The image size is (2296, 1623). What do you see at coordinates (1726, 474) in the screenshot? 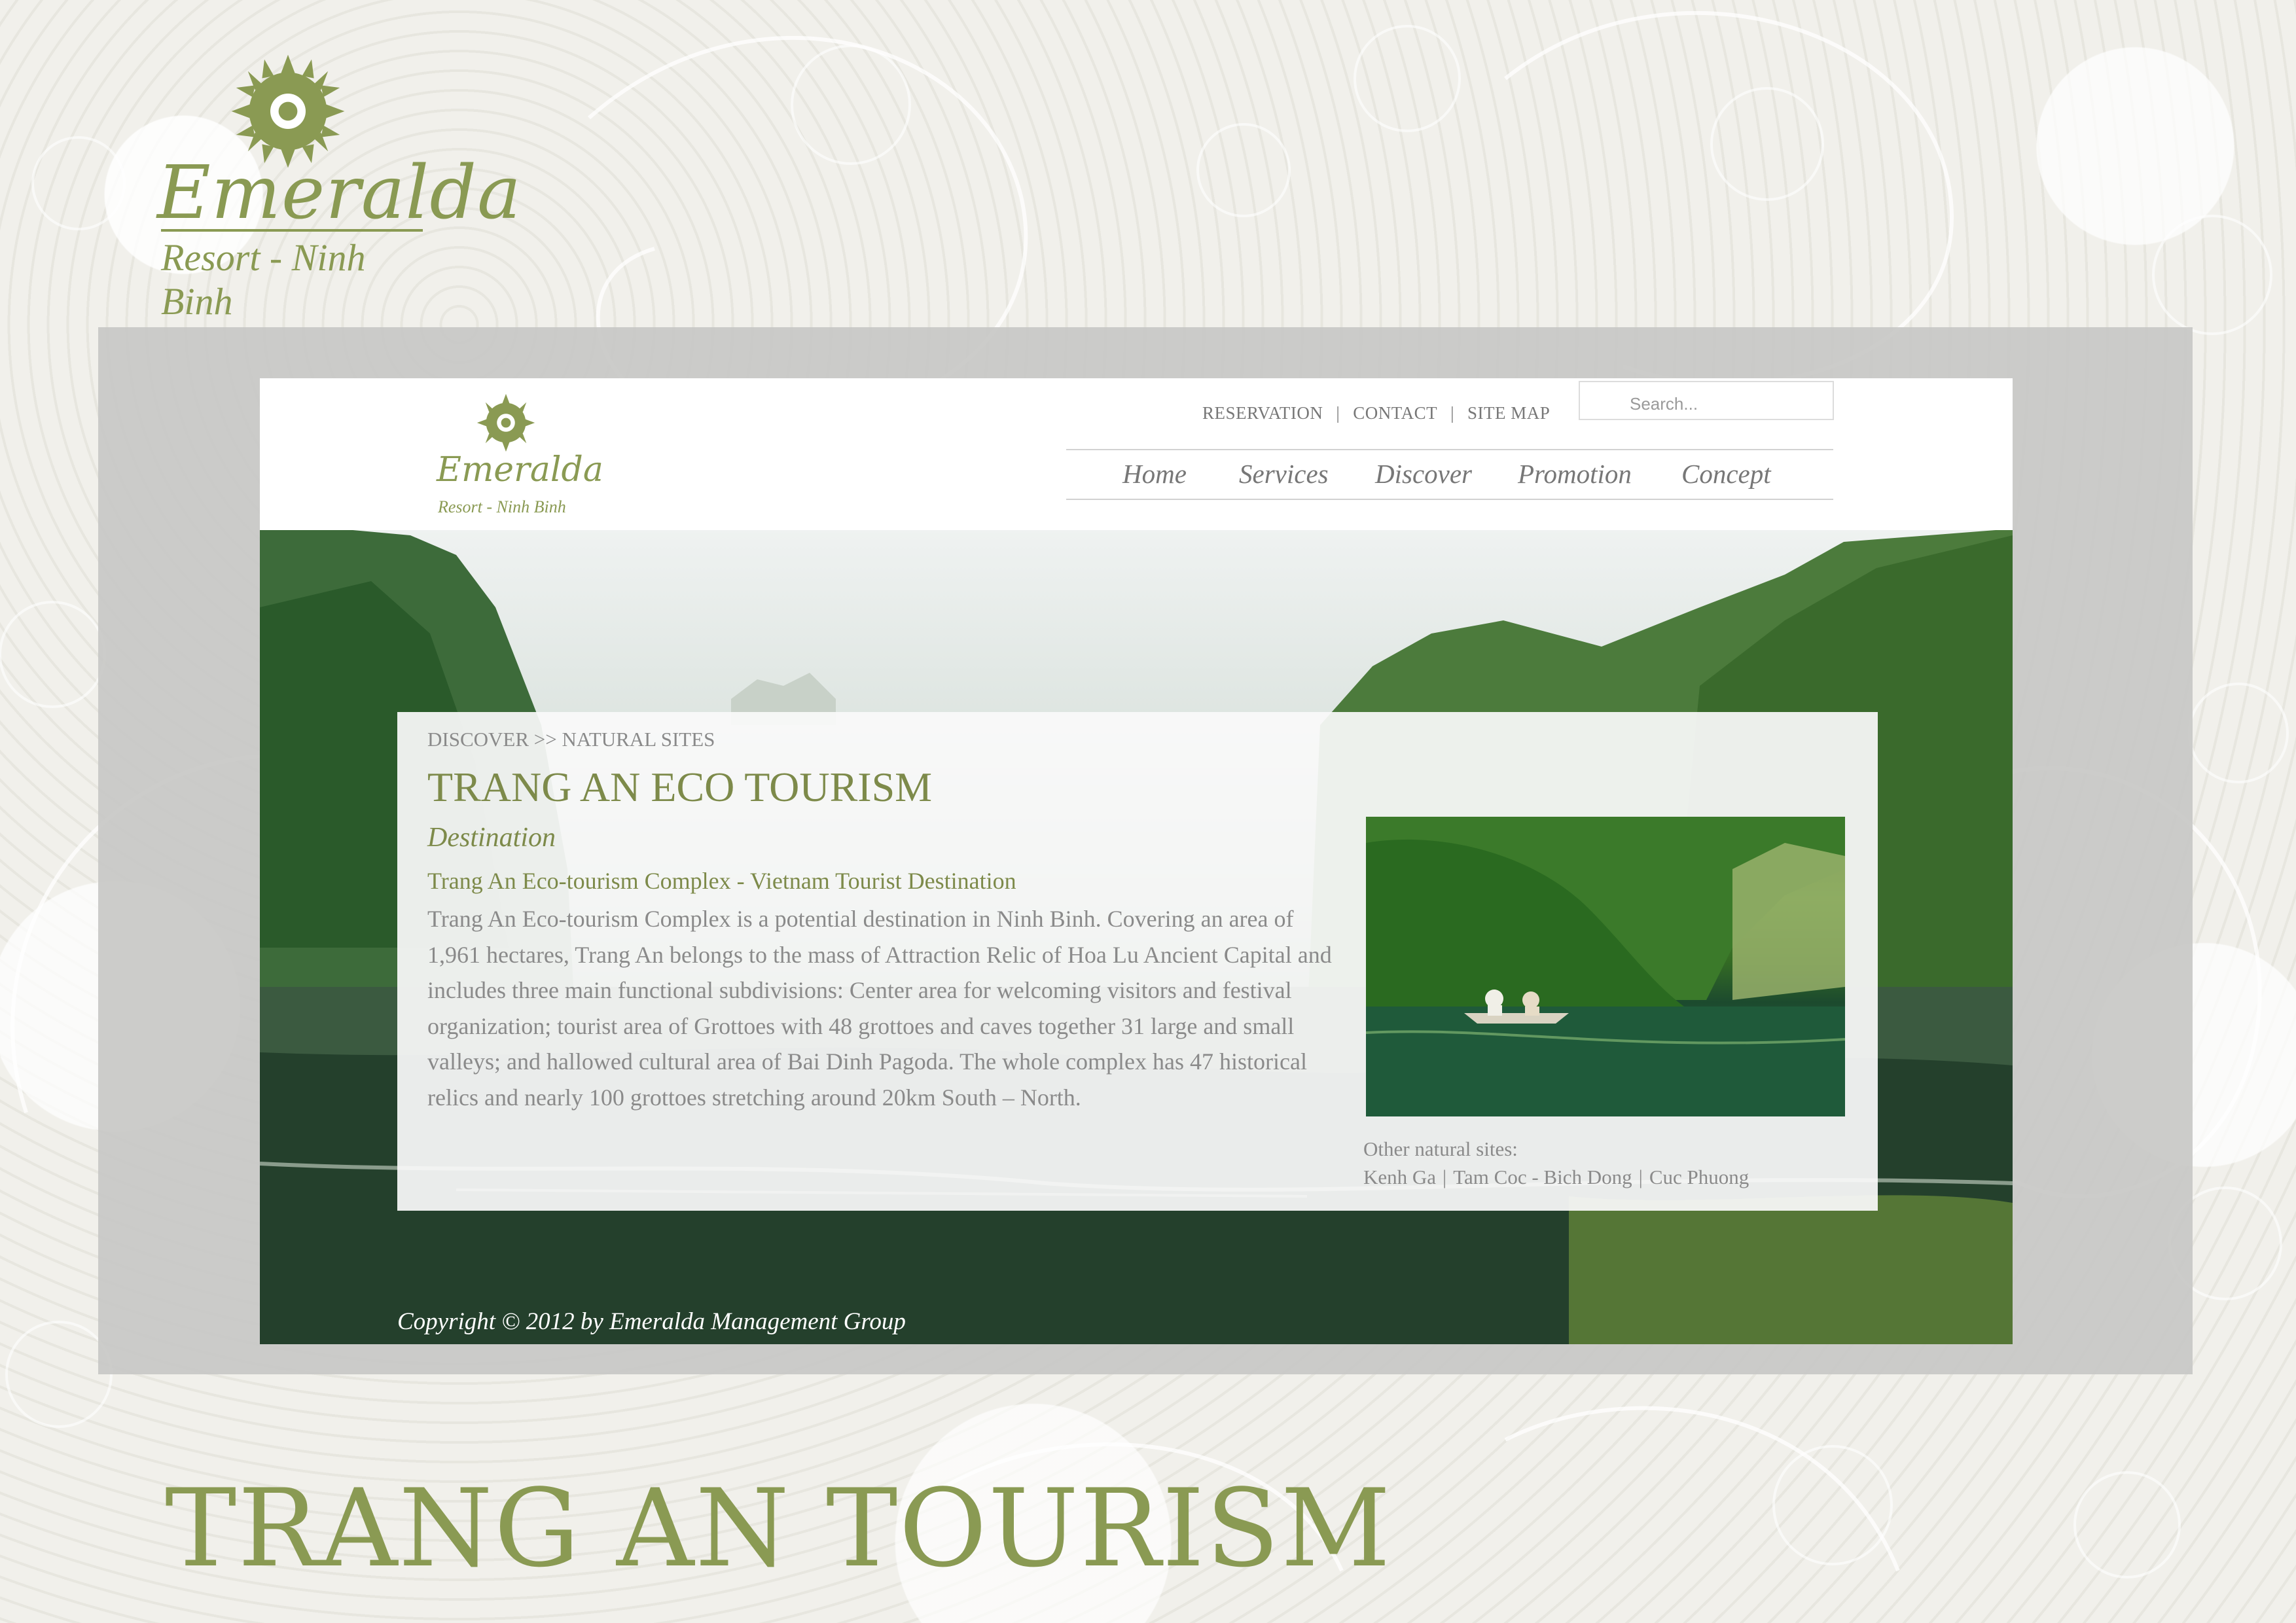
I see `nav-item-concept: Concept` at bounding box center [1726, 474].